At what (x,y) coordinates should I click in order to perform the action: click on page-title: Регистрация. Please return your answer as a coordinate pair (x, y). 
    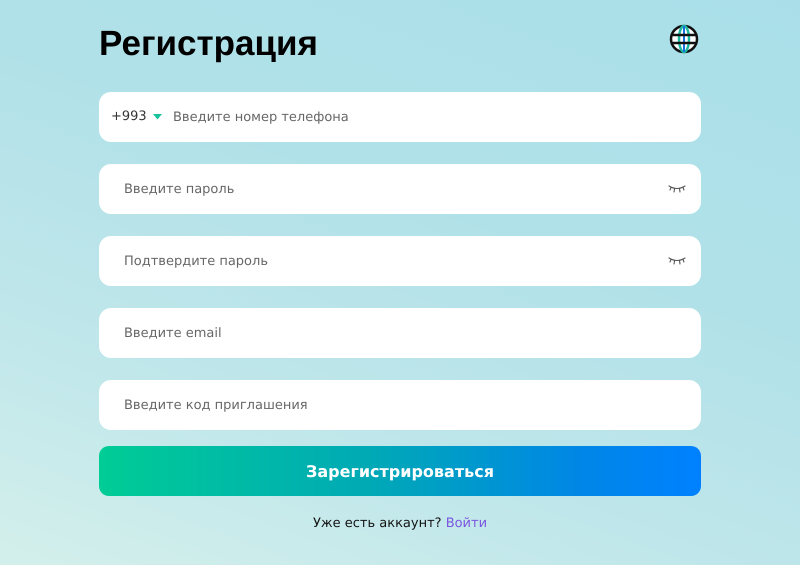
    Looking at the image, I should click on (208, 44).